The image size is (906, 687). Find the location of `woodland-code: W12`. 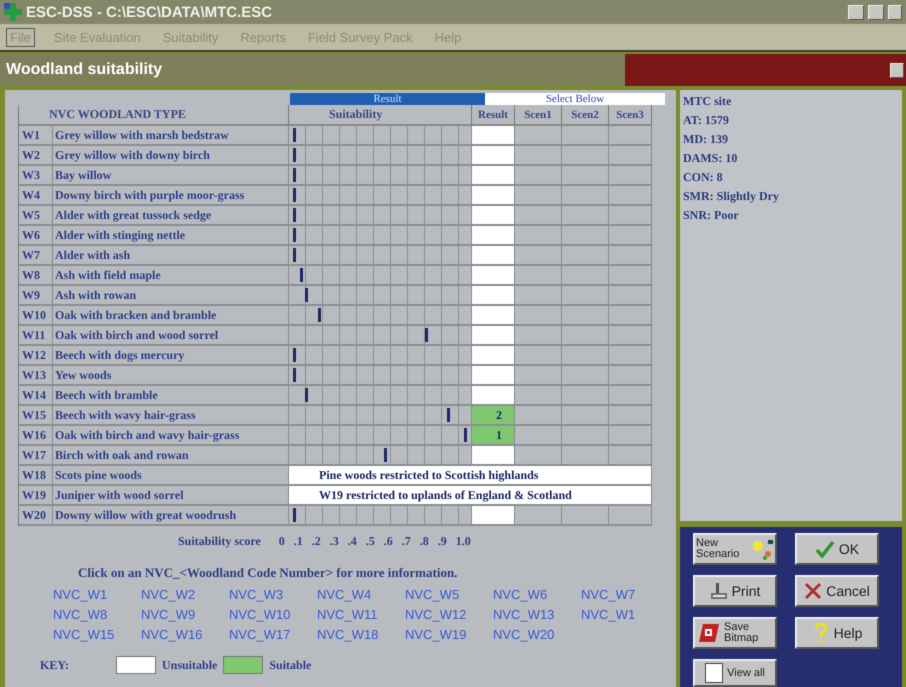

woodland-code: W12 is located at coordinates (36, 356).